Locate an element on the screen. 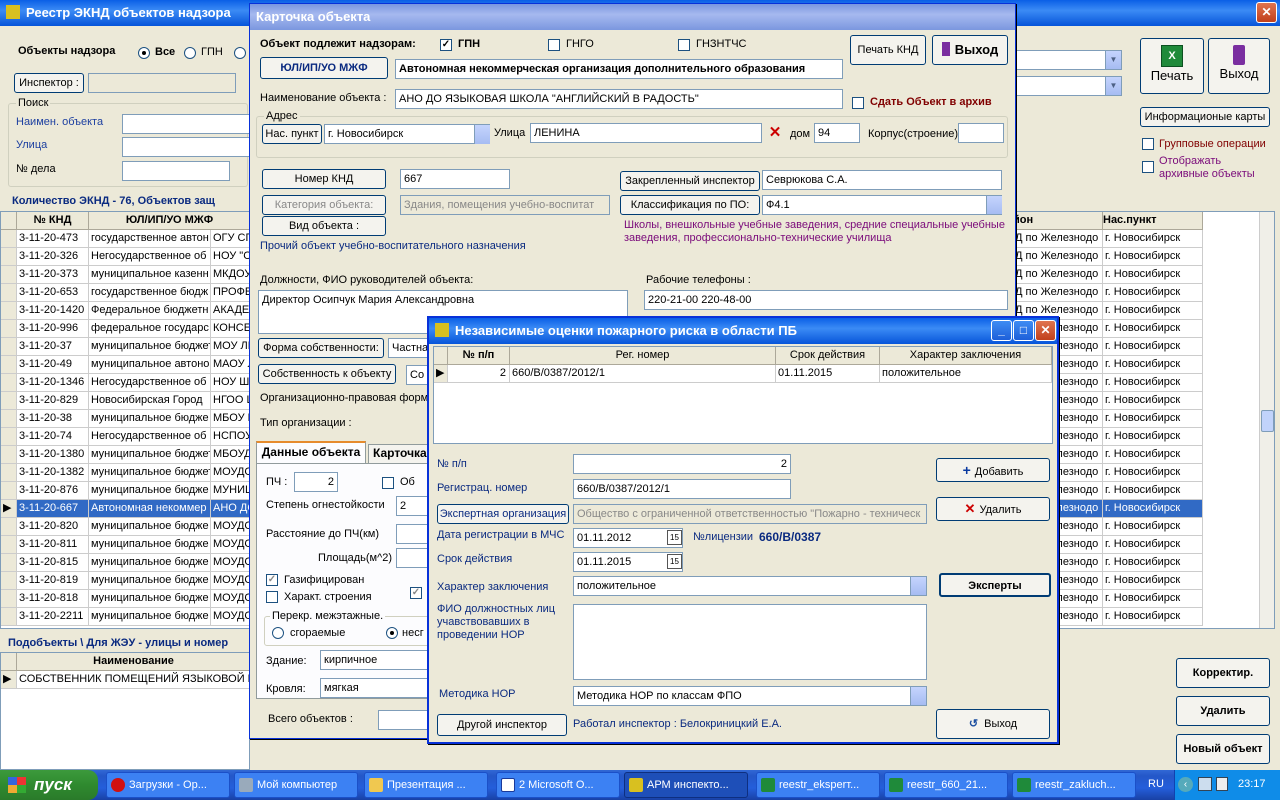 The image size is (1280, 800). info-cards-button: Информационые карты is located at coordinates (1205, 117).